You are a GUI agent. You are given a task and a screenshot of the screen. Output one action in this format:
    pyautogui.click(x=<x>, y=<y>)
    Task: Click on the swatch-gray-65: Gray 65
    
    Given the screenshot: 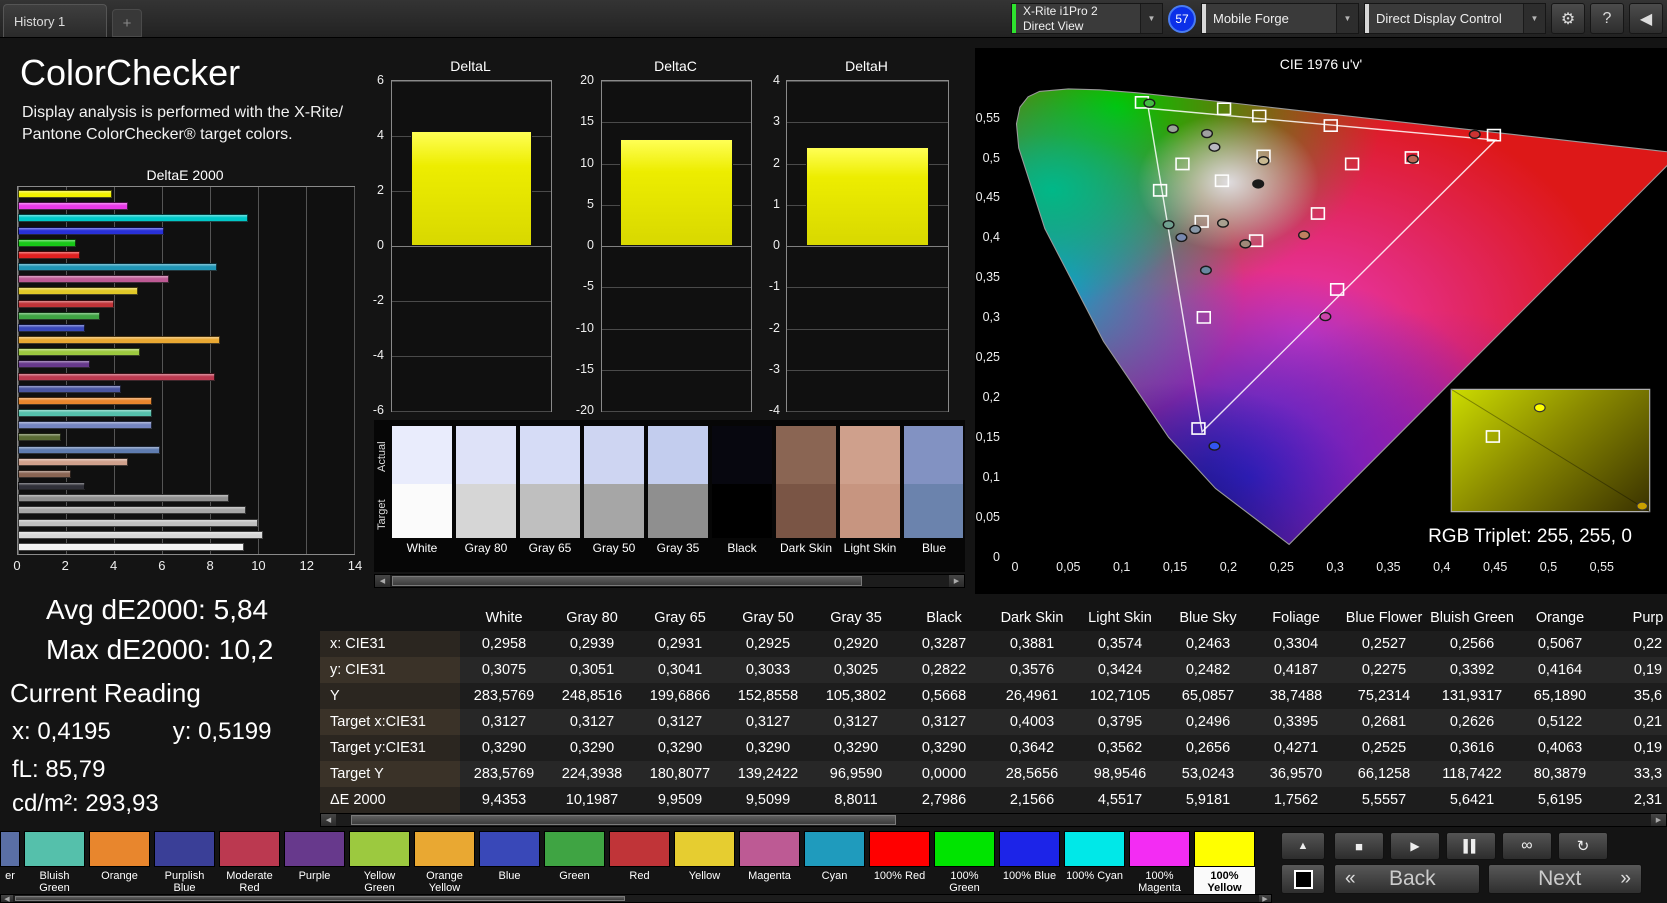 What is the action you would take?
    pyautogui.click(x=550, y=490)
    